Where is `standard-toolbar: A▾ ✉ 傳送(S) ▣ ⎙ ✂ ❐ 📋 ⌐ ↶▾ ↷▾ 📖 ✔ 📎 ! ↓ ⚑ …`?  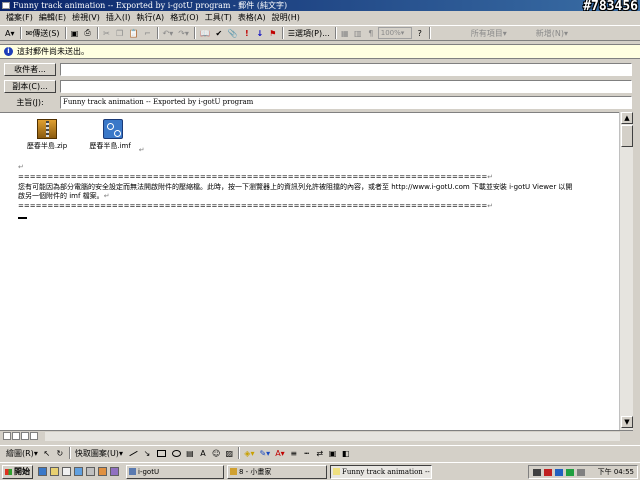 standard-toolbar: A▾ ✉ 傳送(S) ▣ ⎙ ✂ ❐ 📋 ⌐ ↶▾ ↷▾ 📖 ✔ 📎 ! ↓ ⚑ … is located at coordinates (320, 33).